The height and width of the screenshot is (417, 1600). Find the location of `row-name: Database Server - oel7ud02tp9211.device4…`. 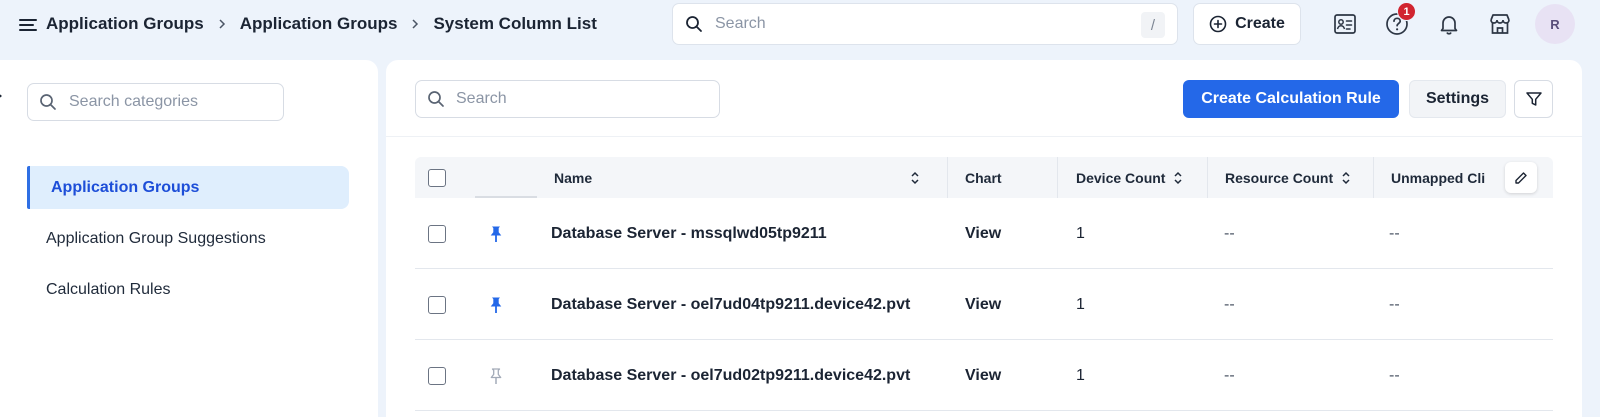

row-name: Database Server - oel7ud02tp9211.device4… is located at coordinates (730, 375).